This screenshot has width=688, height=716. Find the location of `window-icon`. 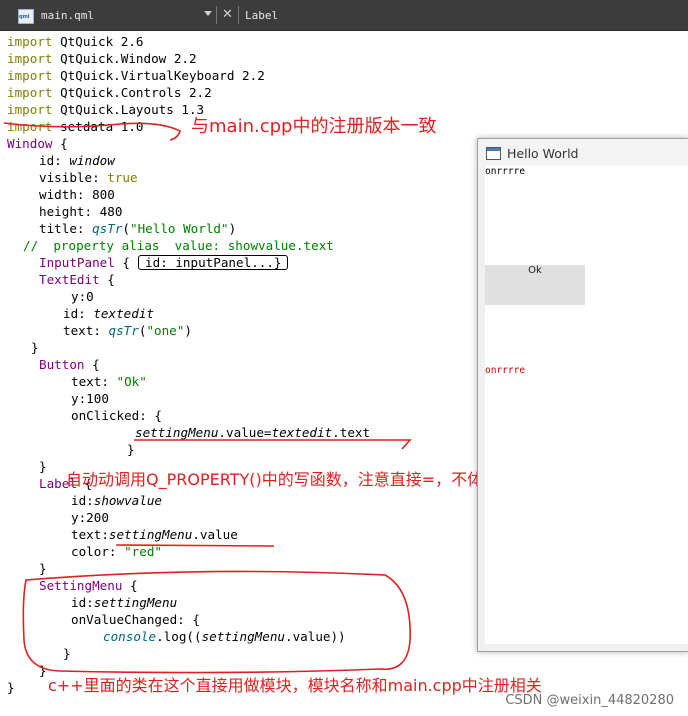

window-icon is located at coordinates (493, 153).